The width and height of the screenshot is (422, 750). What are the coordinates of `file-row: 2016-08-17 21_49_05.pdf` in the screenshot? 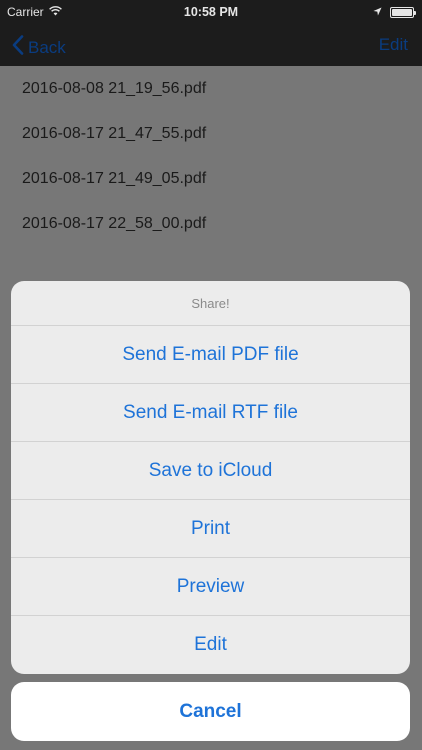 It's located at (211, 178).